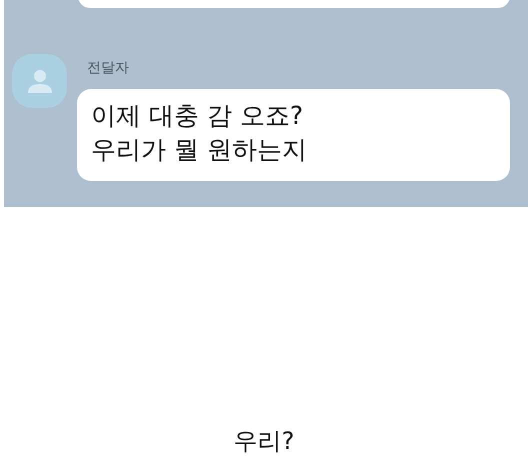  What do you see at coordinates (264, 441) in the screenshot?
I see `caption-text: 우리?` at bounding box center [264, 441].